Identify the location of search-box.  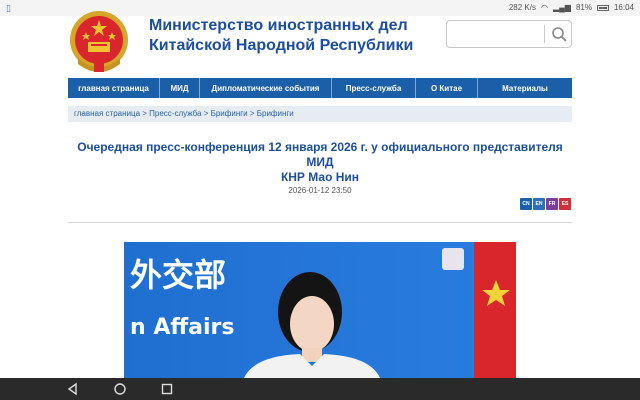
(509, 34).